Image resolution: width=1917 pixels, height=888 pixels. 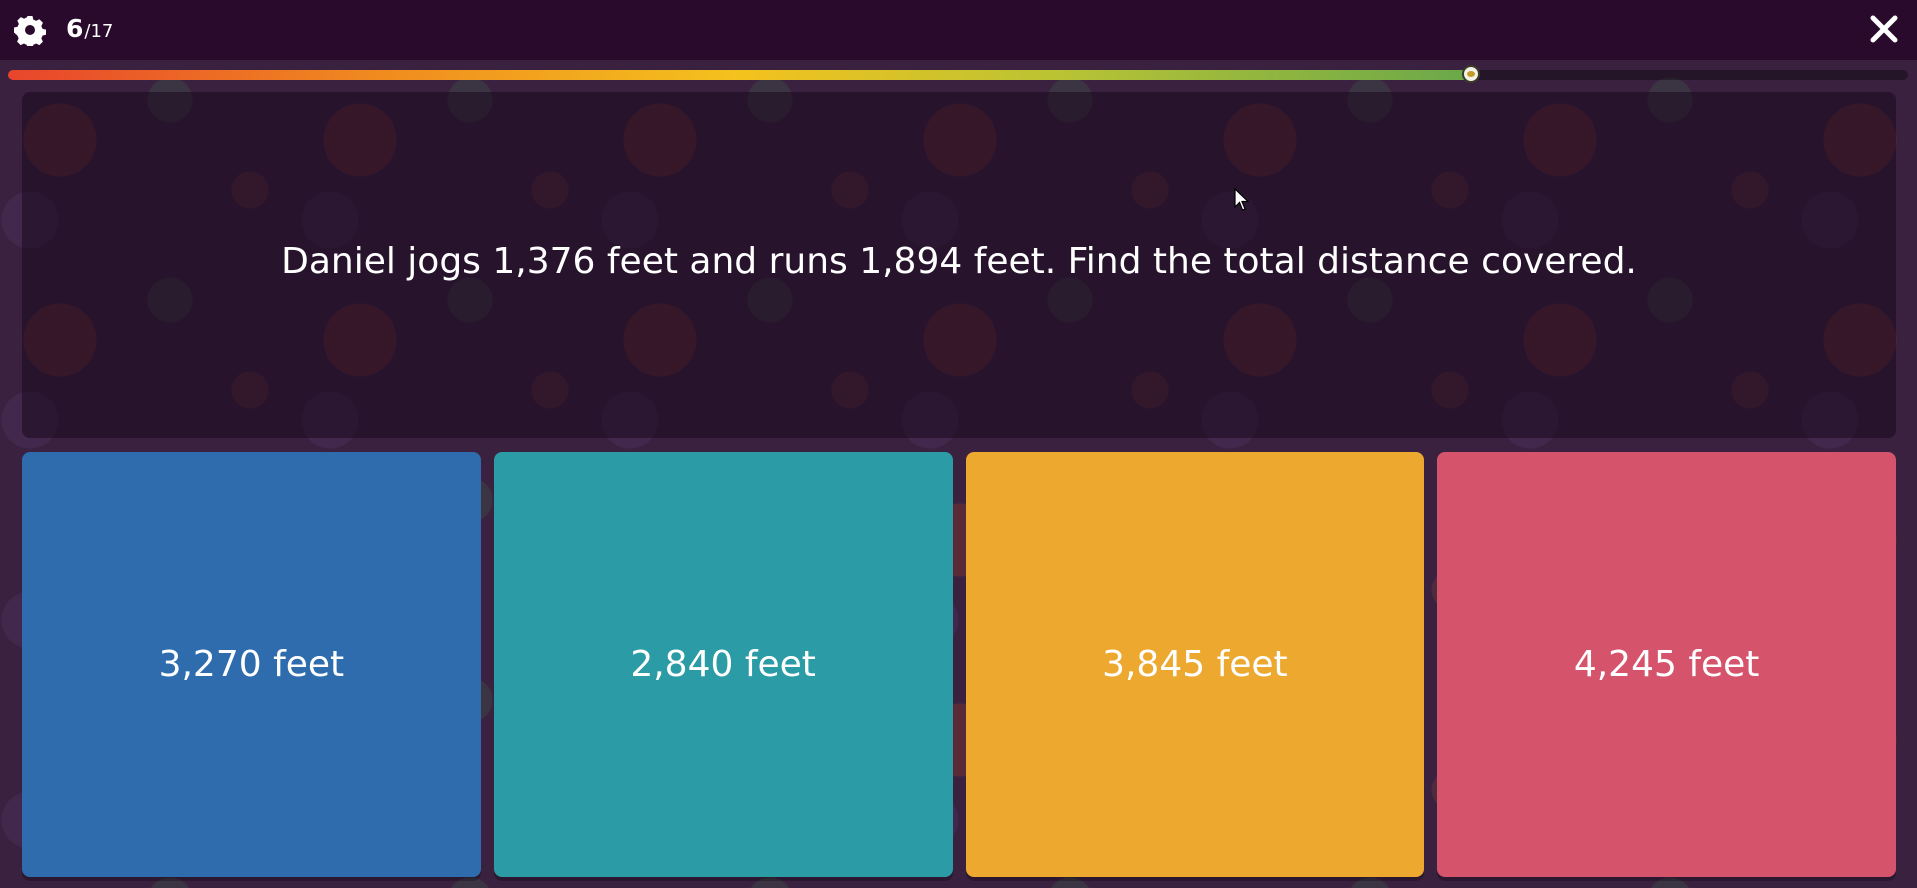 I want to click on question-counter: 6 / 17, so click(x=89, y=30).